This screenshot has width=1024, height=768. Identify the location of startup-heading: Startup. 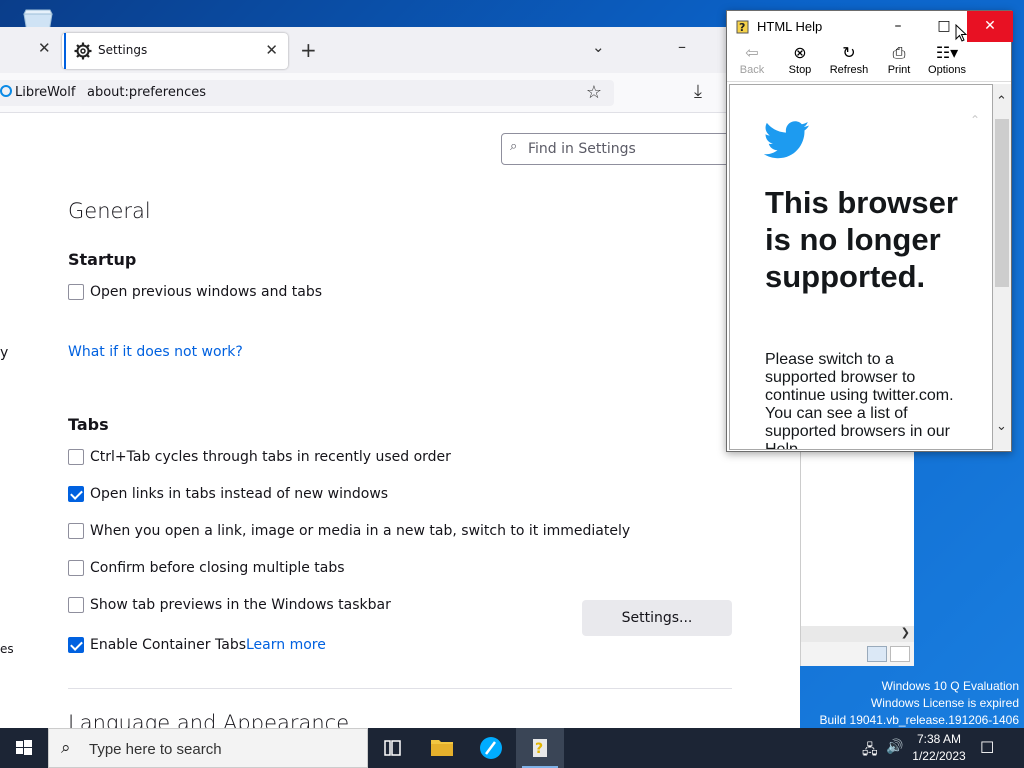
(102, 259).